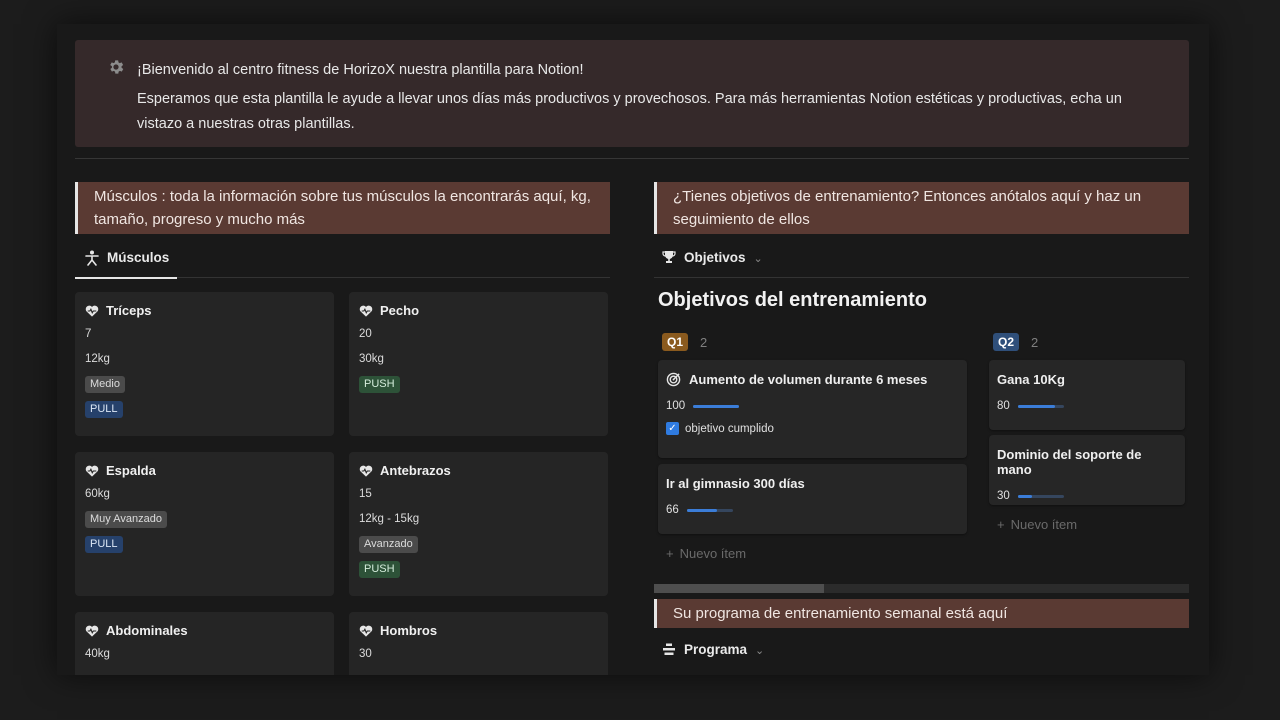 The image size is (1280, 720). I want to click on group-label: Q1, so click(675, 342).